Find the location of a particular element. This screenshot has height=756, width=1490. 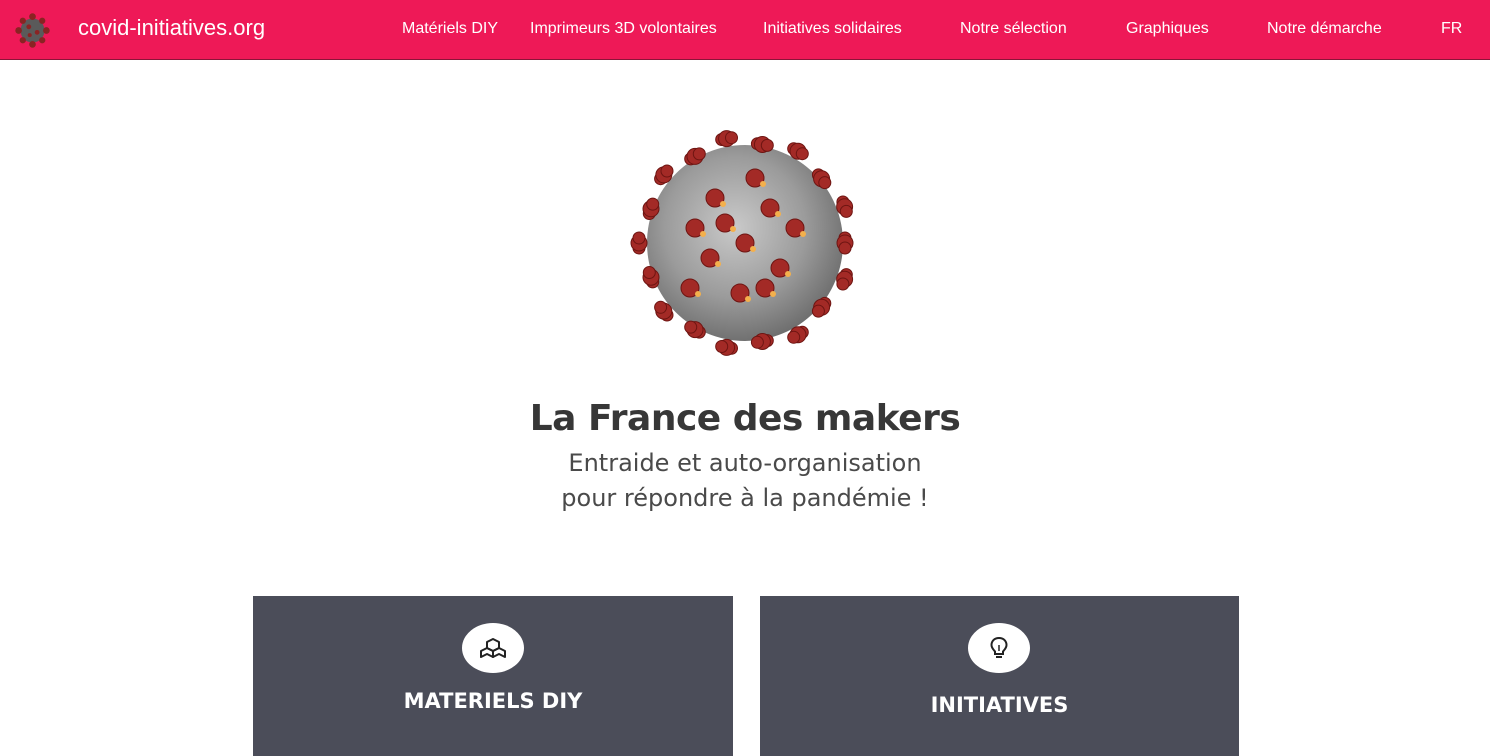

virus-logo-icon is located at coordinates (32, 30).